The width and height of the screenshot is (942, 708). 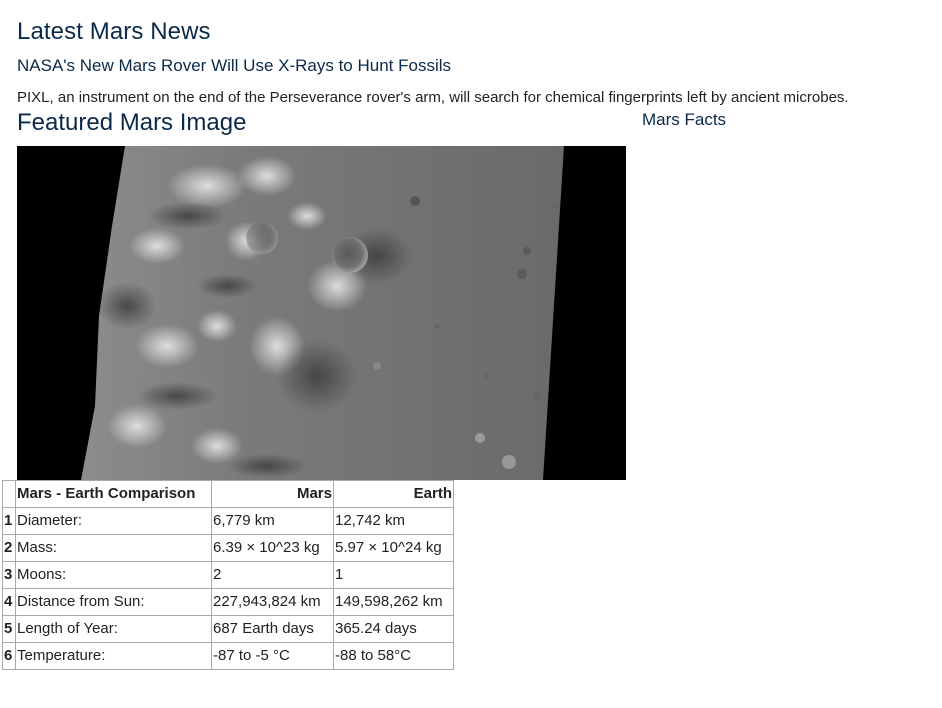 What do you see at coordinates (272, 494) in the screenshot?
I see `column-header-mars: Mars` at bounding box center [272, 494].